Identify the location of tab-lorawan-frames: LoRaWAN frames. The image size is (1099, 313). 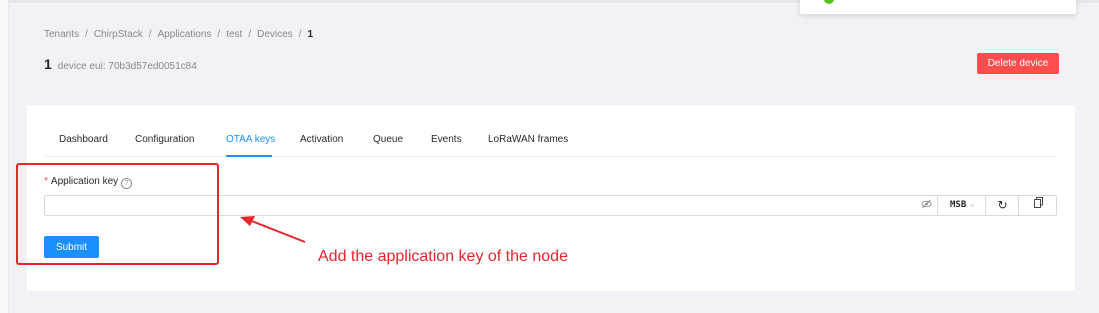
(528, 139).